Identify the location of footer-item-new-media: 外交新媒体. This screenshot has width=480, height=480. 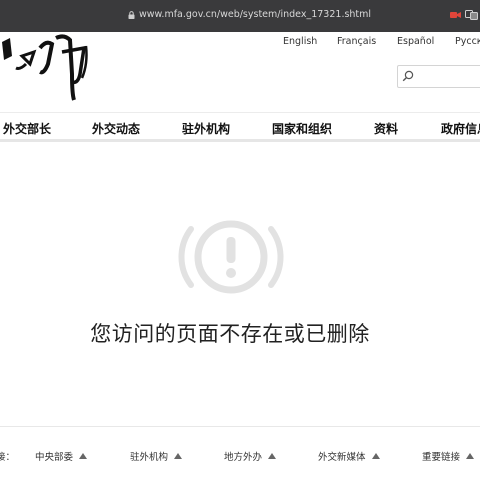
(349, 456).